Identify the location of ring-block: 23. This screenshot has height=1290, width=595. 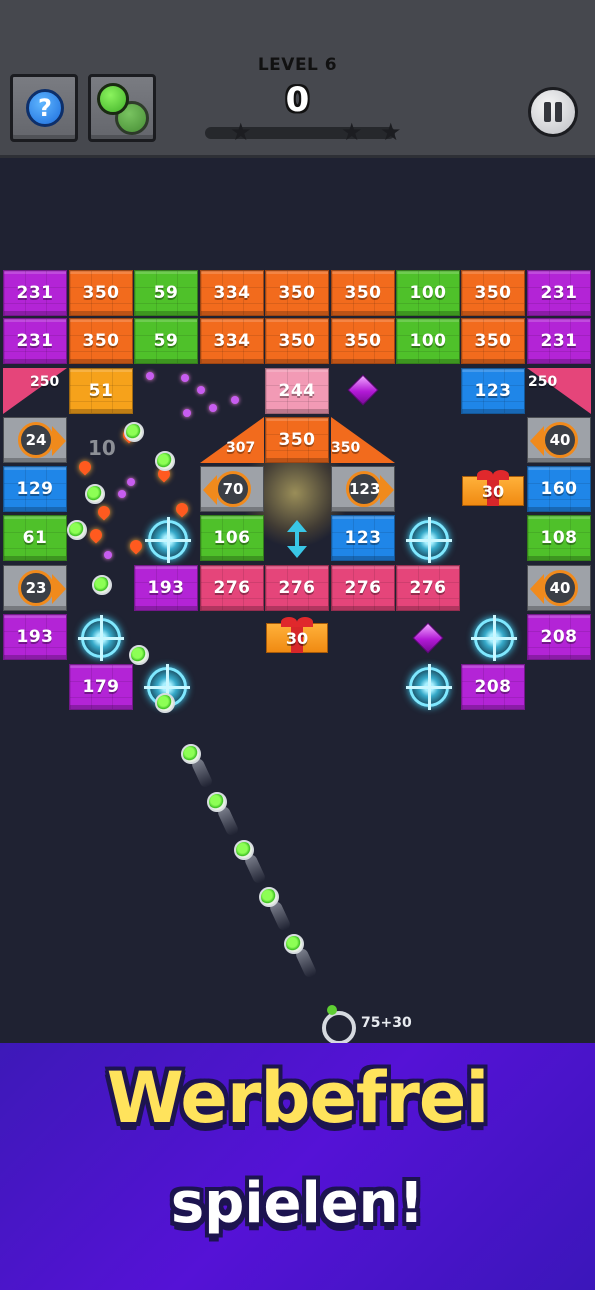
(35, 588).